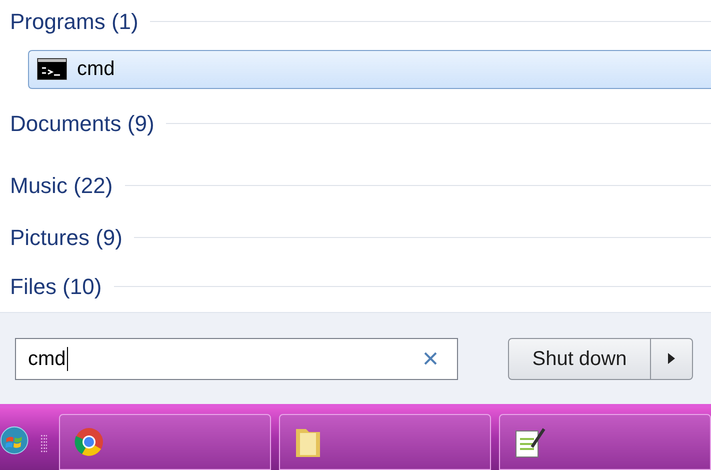 The image size is (711, 470). What do you see at coordinates (430, 358) in the screenshot?
I see `clear-icon` at bounding box center [430, 358].